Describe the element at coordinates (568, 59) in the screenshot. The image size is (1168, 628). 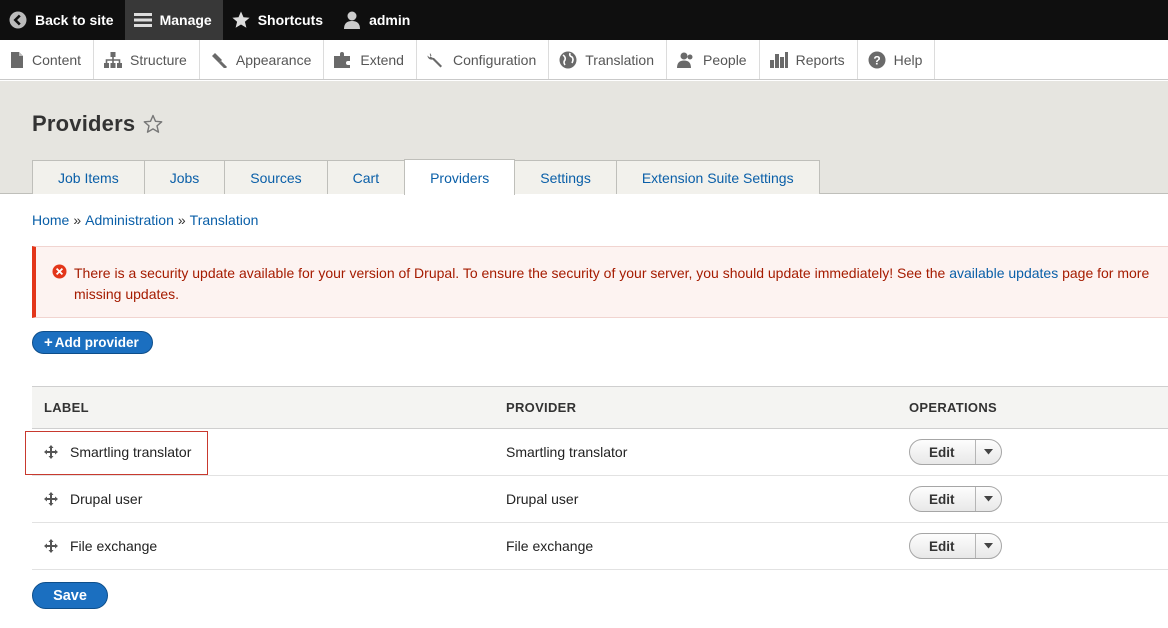
I see `globe-icon` at that location.